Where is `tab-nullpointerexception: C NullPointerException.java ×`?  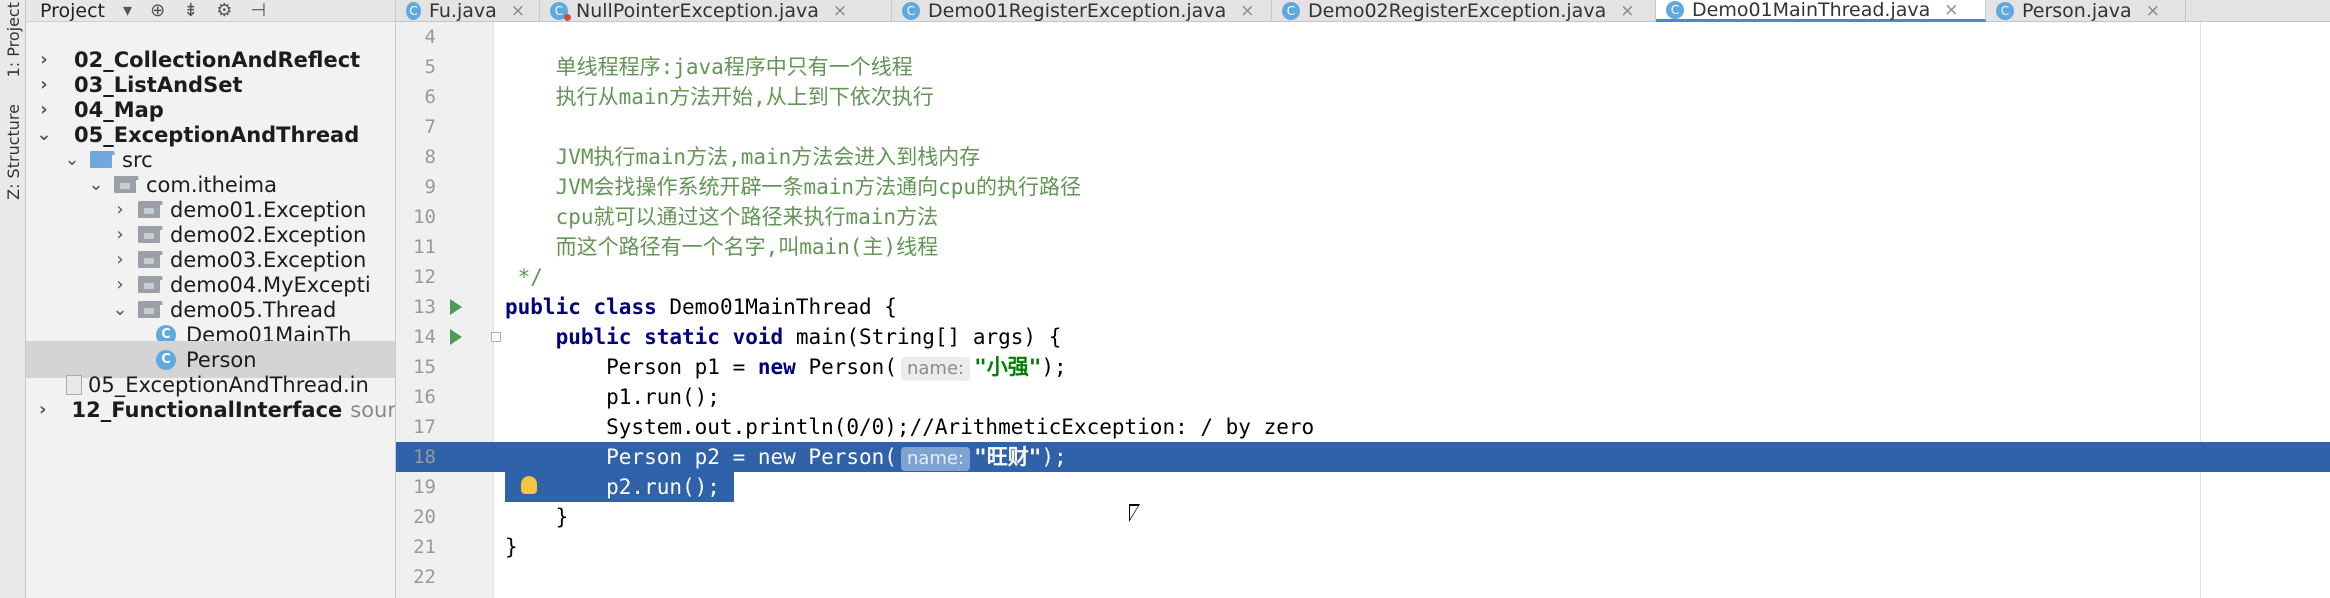 tab-nullpointerexception: C NullPointerException.java × is located at coordinates (716, 11).